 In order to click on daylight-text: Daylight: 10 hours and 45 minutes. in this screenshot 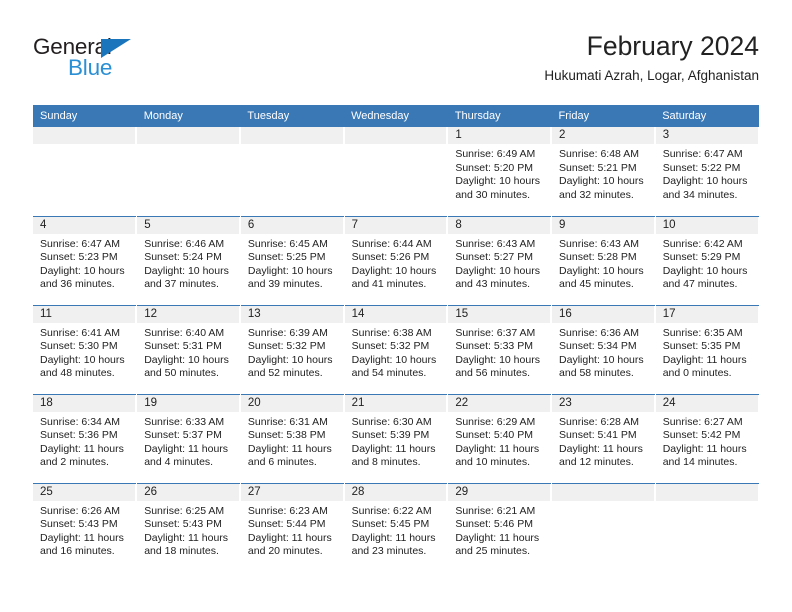, I will do `click(601, 277)`.